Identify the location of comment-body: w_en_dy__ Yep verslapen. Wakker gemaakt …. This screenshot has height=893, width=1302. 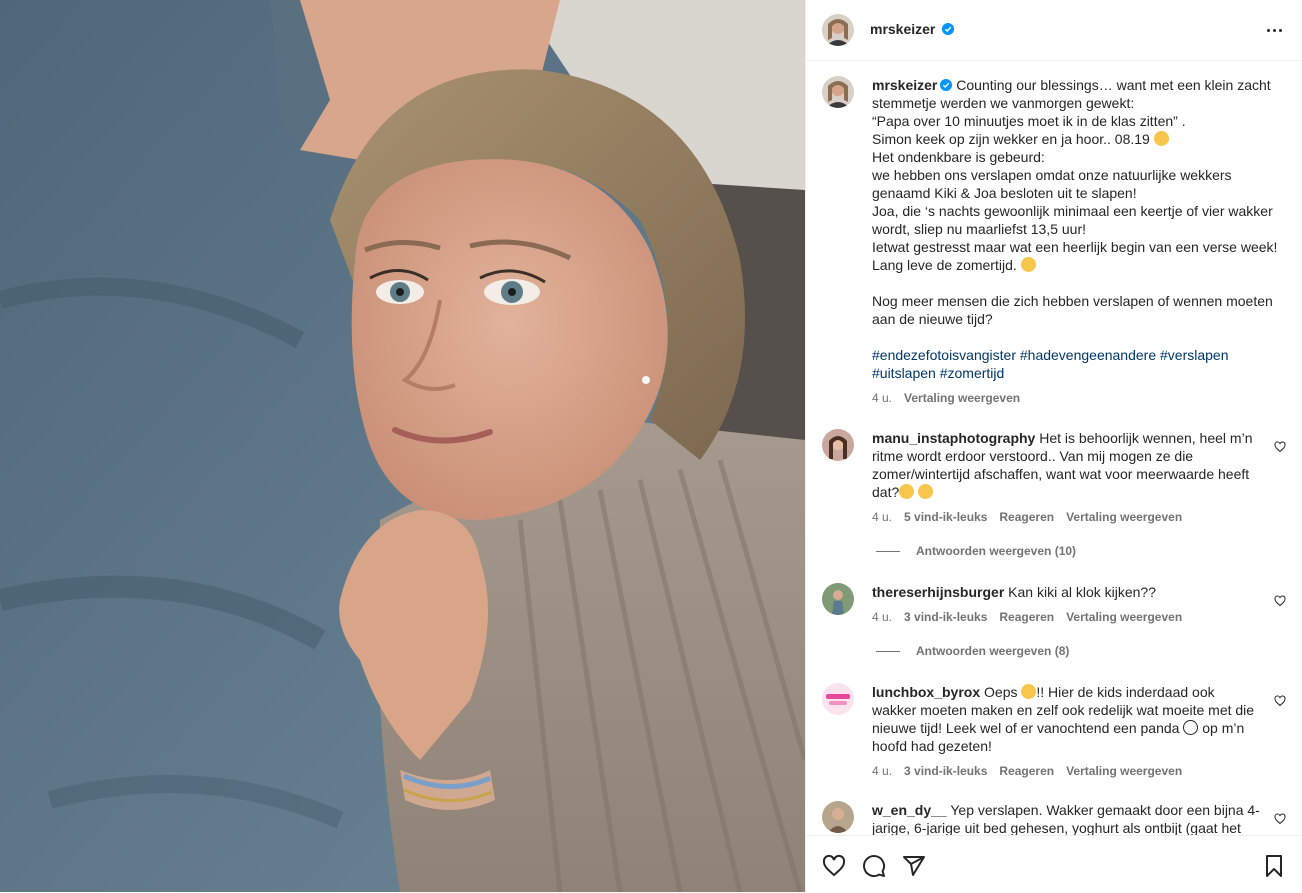
(1067, 818).